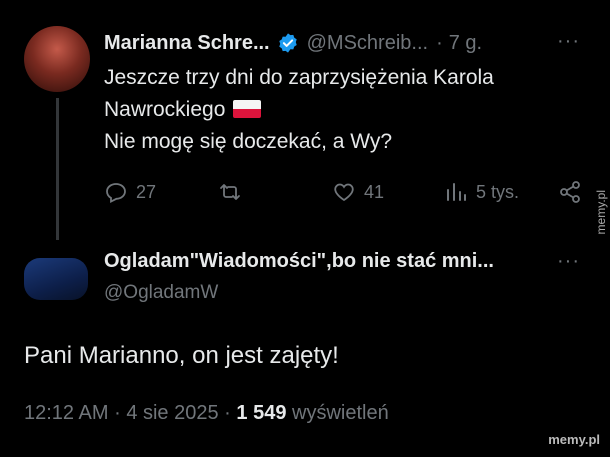 The height and width of the screenshot is (457, 610). Describe the element at coordinates (344, 192) in the screenshot. I see `like-icon` at that location.